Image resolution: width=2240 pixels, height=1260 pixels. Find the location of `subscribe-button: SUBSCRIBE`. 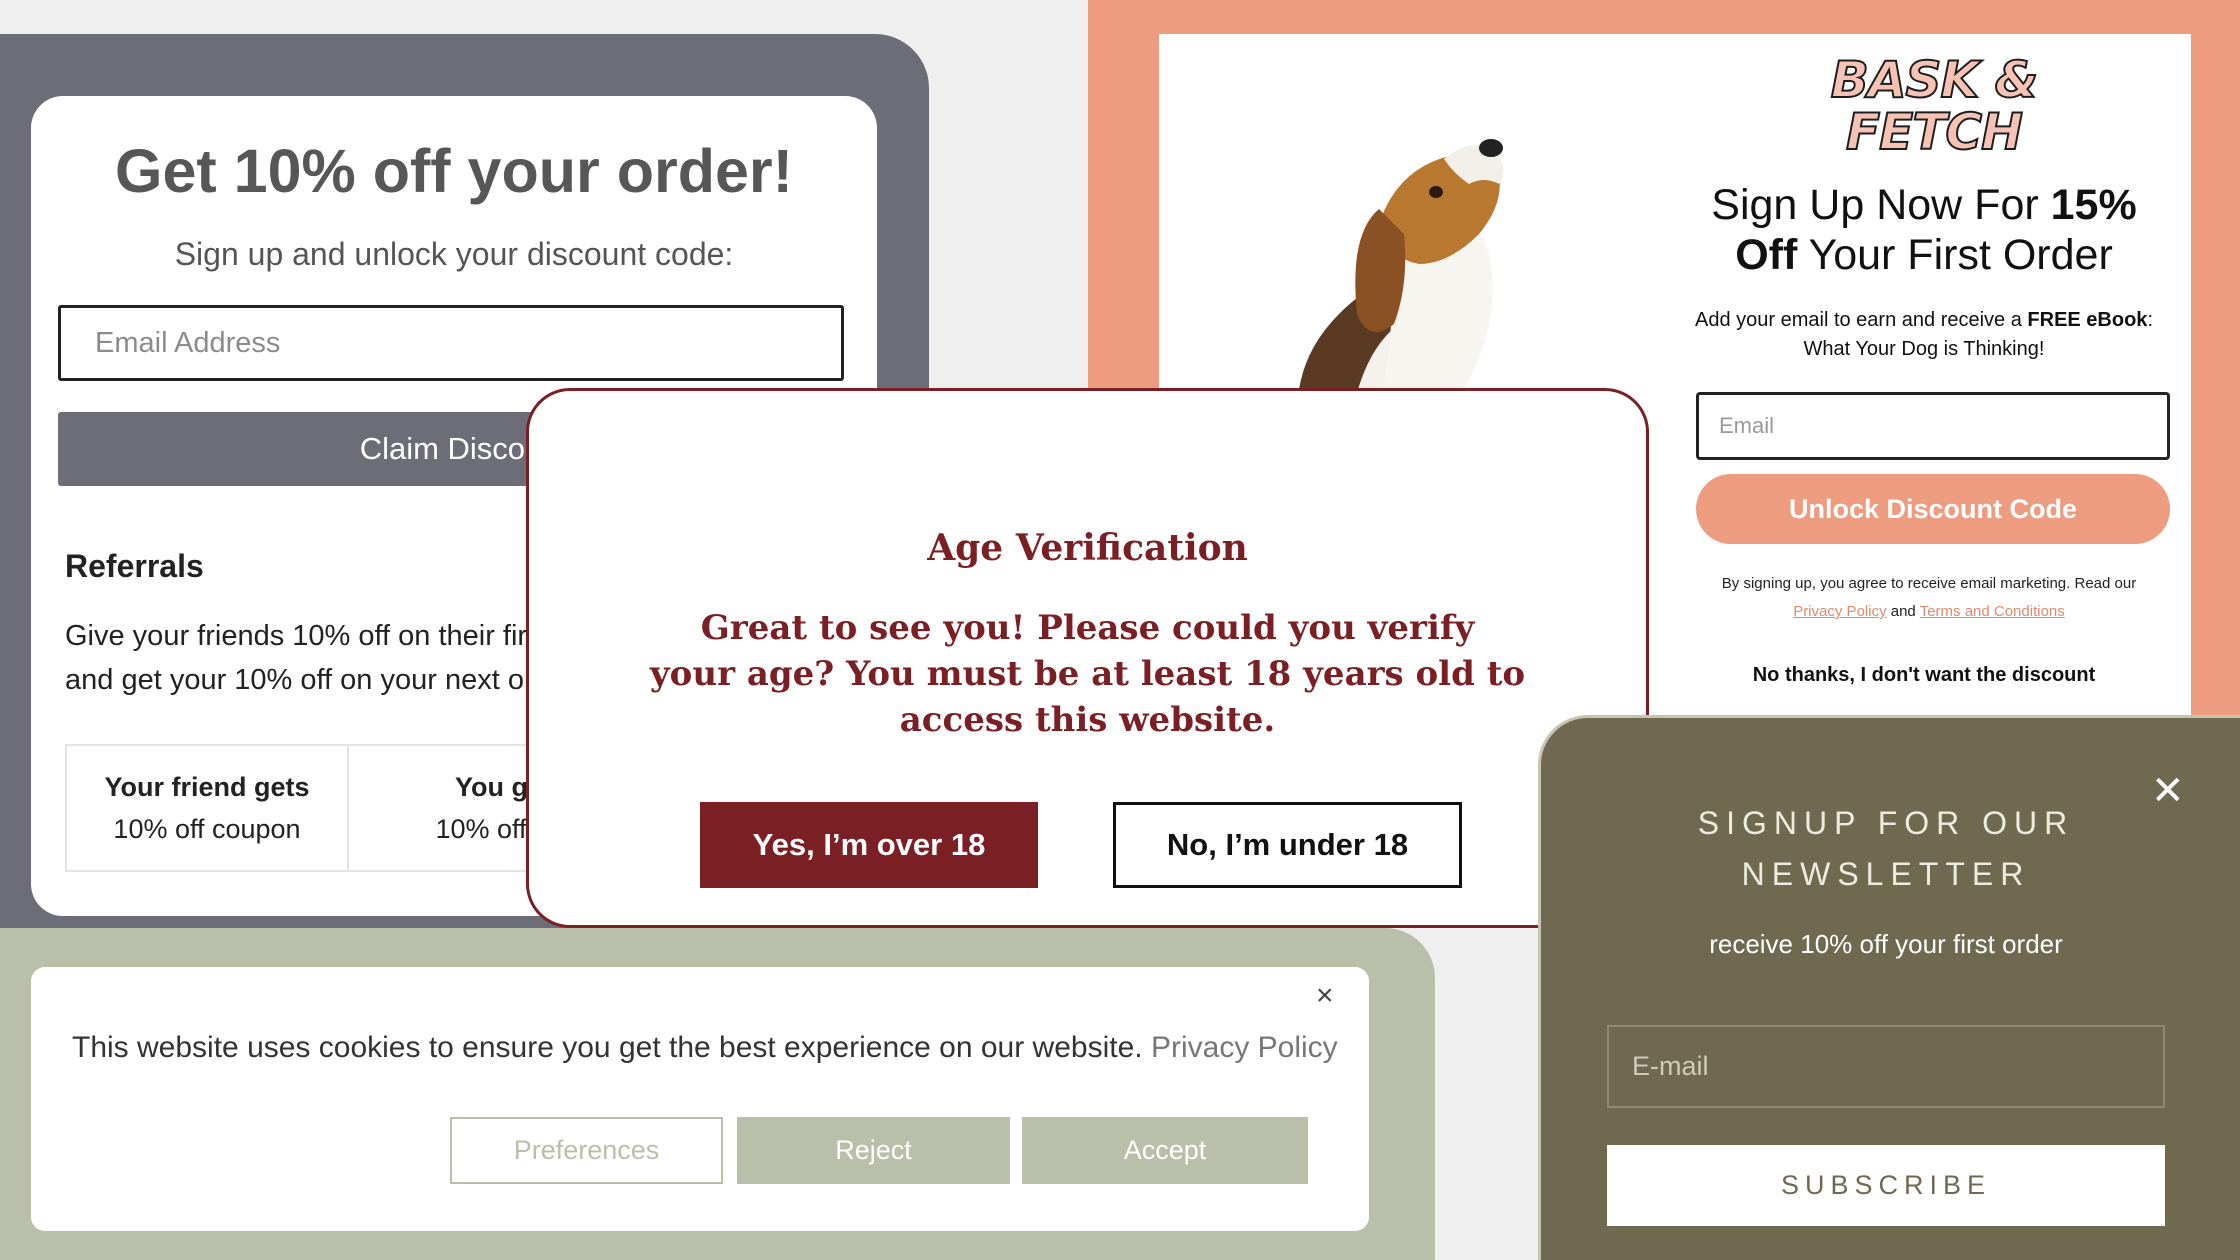

subscribe-button: SUBSCRIBE is located at coordinates (1886, 1185).